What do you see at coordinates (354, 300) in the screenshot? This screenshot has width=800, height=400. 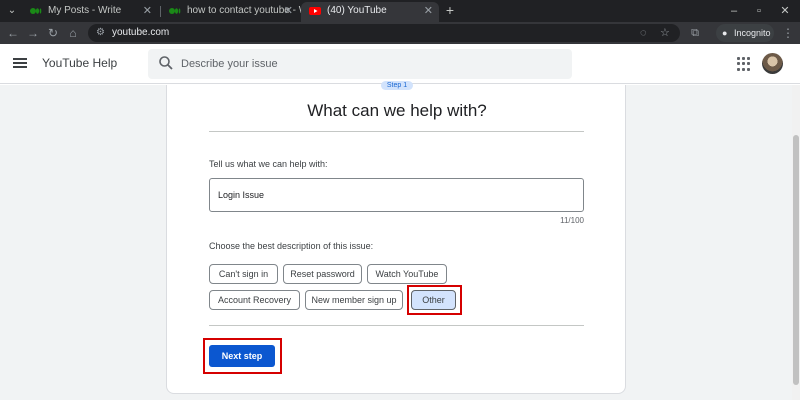 I see `option-new-member-signup: New member sign up` at bounding box center [354, 300].